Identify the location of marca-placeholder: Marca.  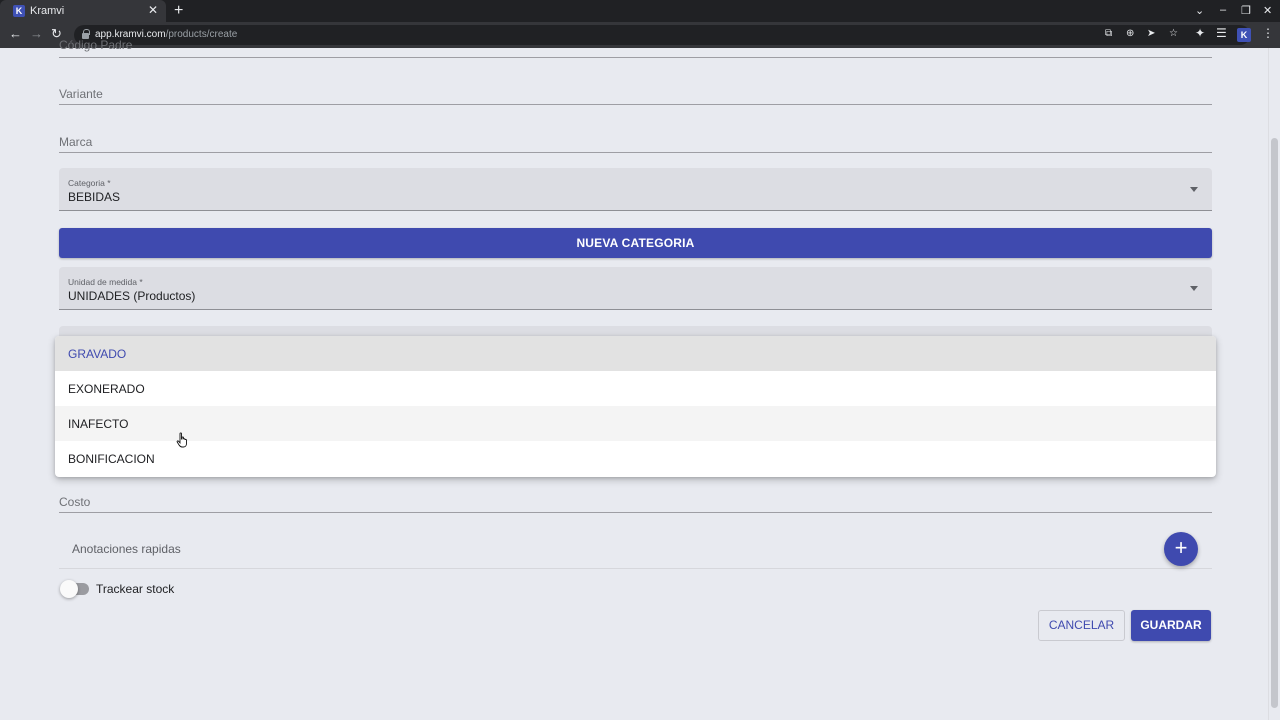
(76, 142).